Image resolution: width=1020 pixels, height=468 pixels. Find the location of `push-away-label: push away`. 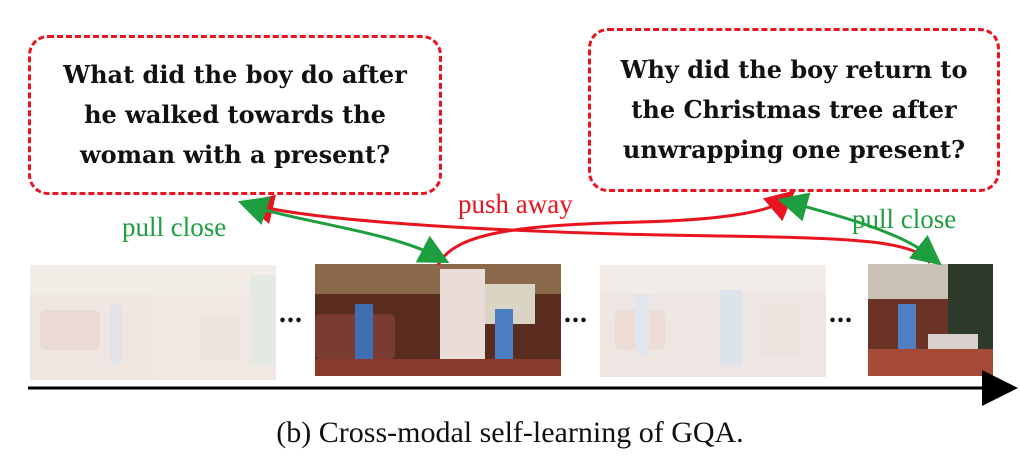

push-away-label: push away is located at coordinates (515, 204).